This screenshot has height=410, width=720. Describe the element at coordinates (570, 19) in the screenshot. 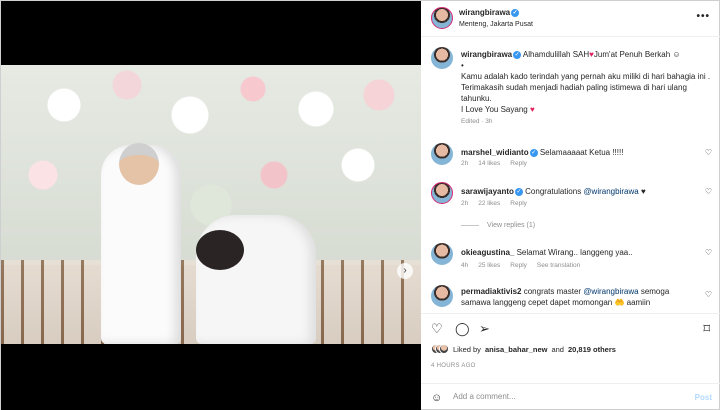

I see `post-header: wirangbirawa ✓ Menteng, Jakarta Pusat •••` at that location.